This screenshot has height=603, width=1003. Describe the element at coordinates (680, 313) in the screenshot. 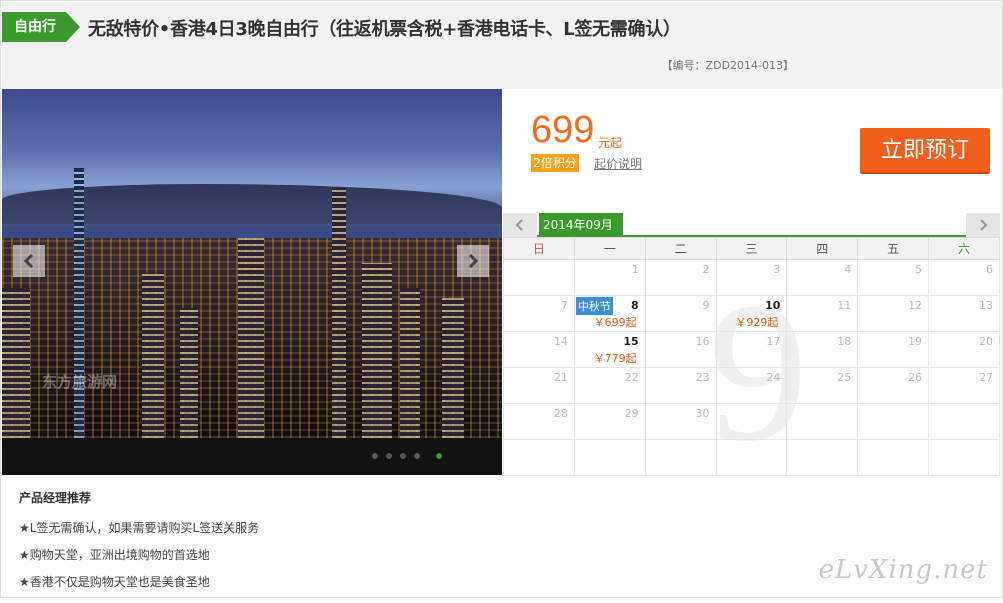

I see `calendar-day: 9` at that location.